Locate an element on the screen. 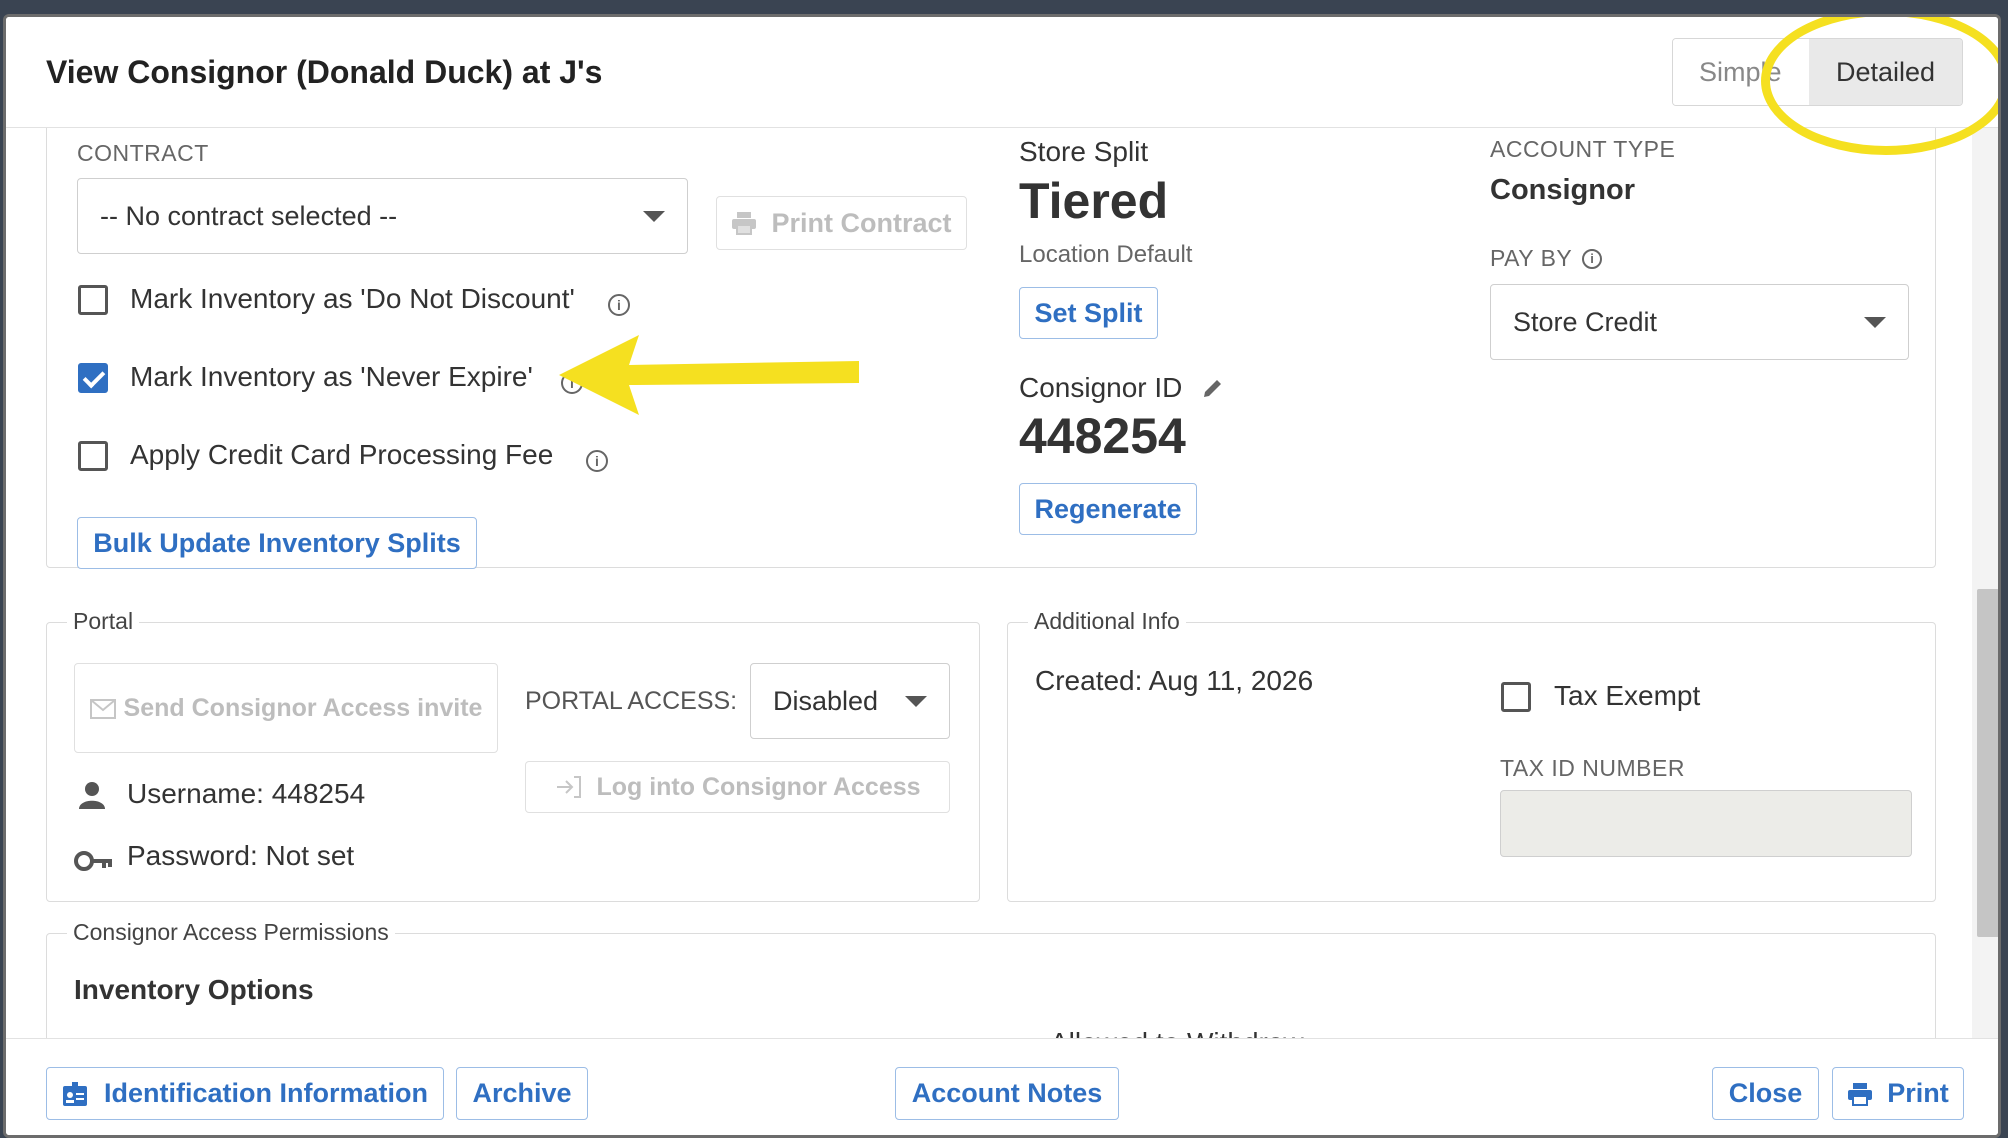 This screenshot has width=2008, height=1138. do-not-discount-label: Mark Inventory as 'Do Not Discount' is located at coordinates (352, 298).